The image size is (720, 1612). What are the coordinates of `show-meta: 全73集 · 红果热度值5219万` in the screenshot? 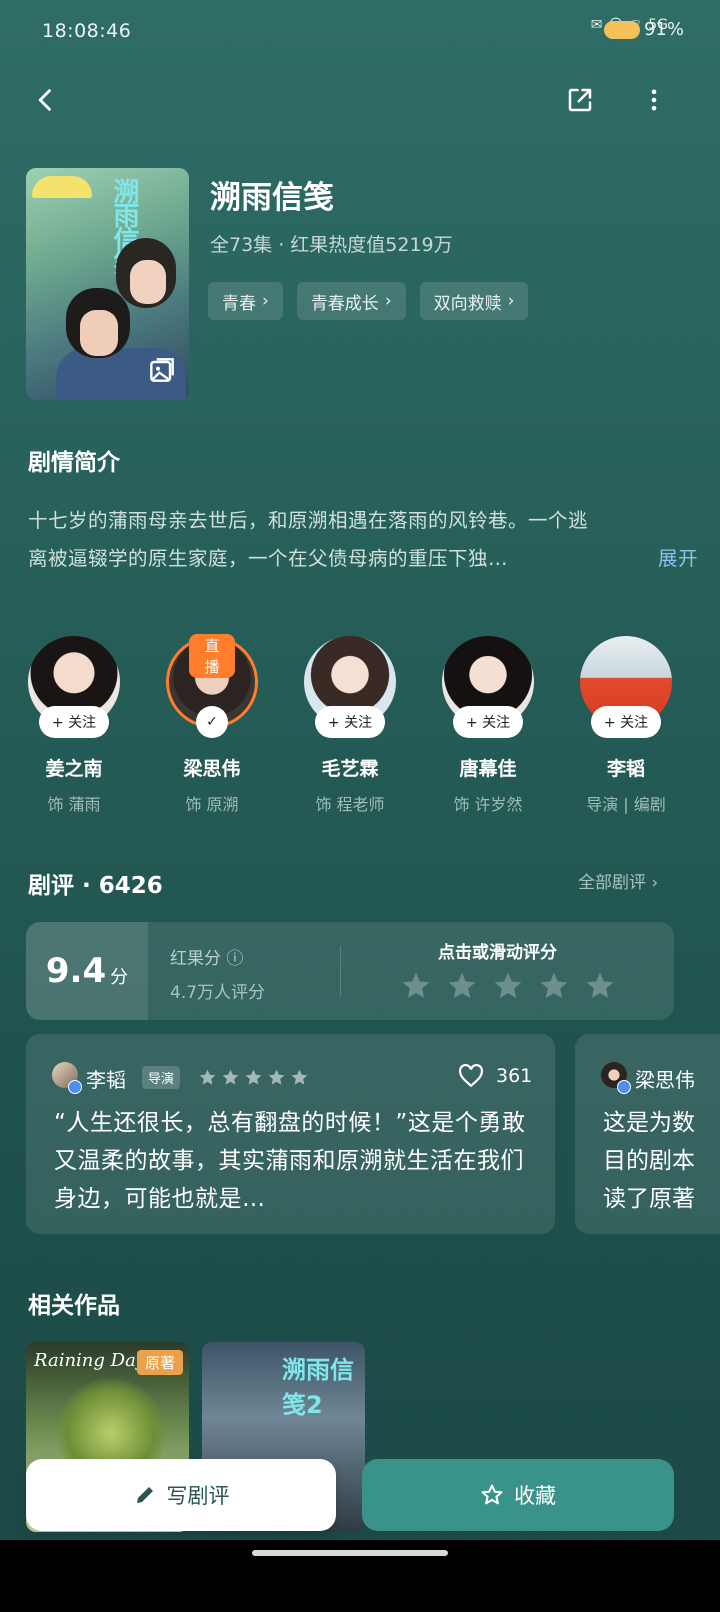 It's located at (331, 245).